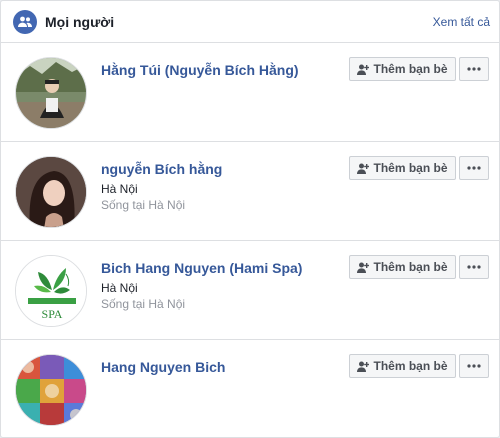 The width and height of the screenshot is (500, 438). Describe the element at coordinates (51, 291) in the screenshot. I see `avatar: SPA` at that location.